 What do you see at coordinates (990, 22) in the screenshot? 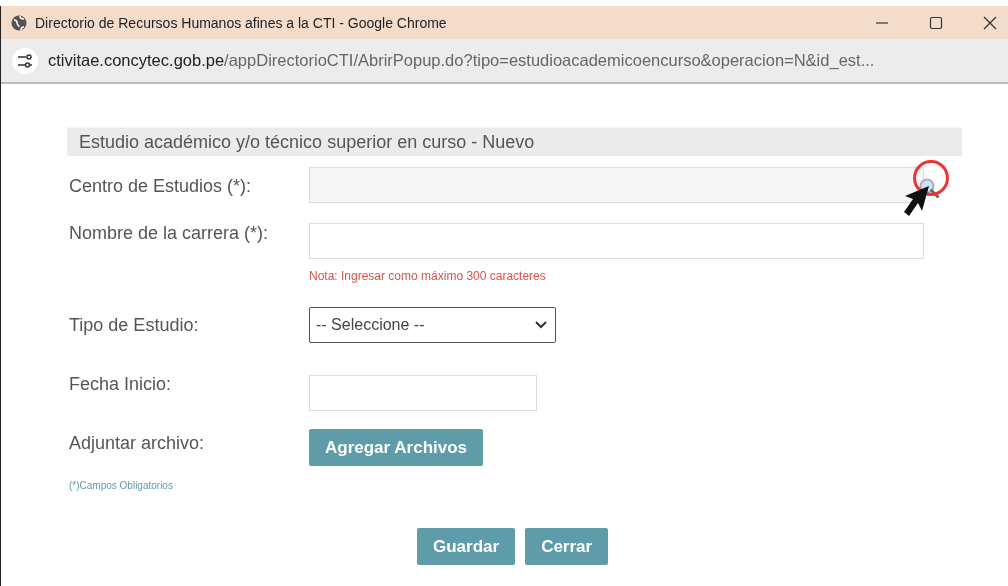
I see `close-icon` at bounding box center [990, 22].